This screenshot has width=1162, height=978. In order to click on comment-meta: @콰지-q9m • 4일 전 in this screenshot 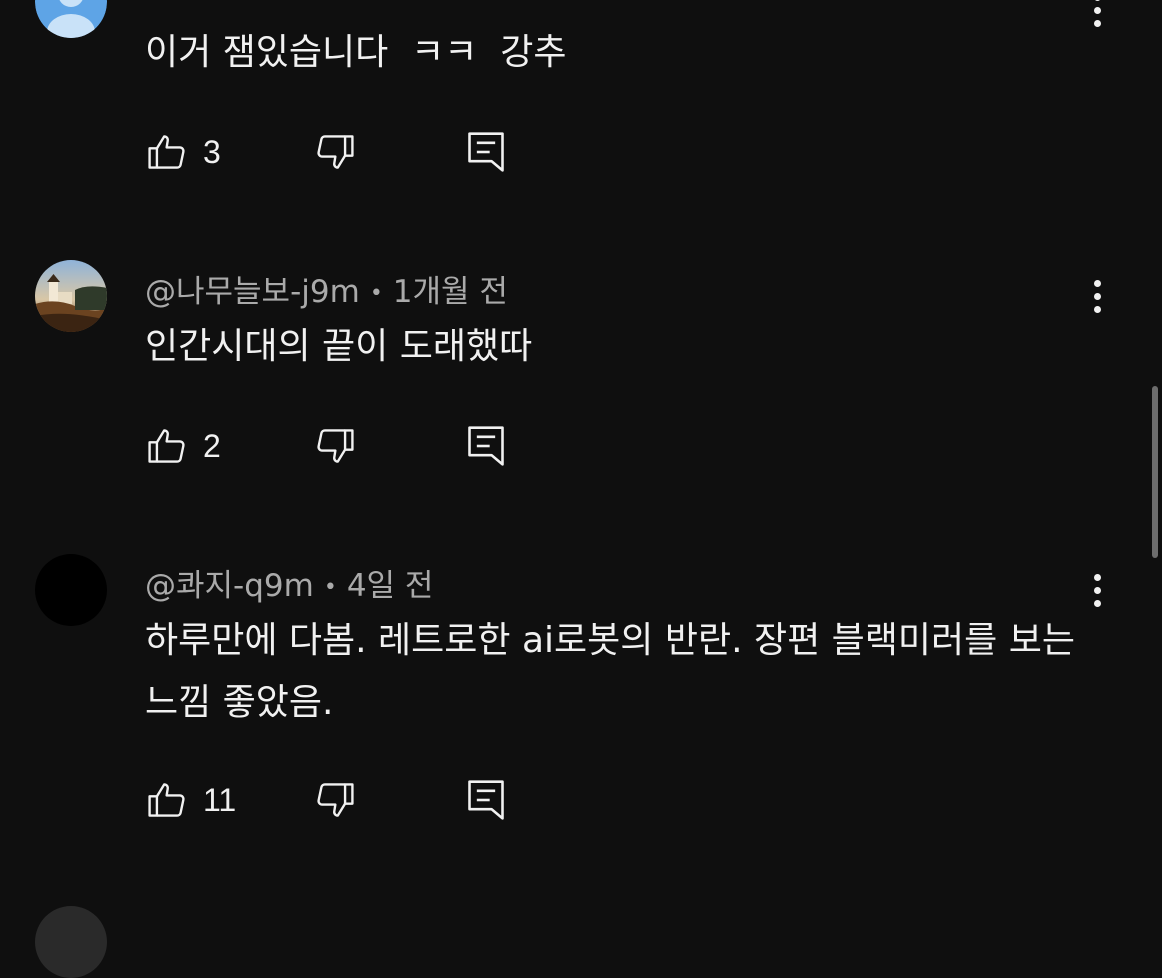, I will do `click(289, 582)`.